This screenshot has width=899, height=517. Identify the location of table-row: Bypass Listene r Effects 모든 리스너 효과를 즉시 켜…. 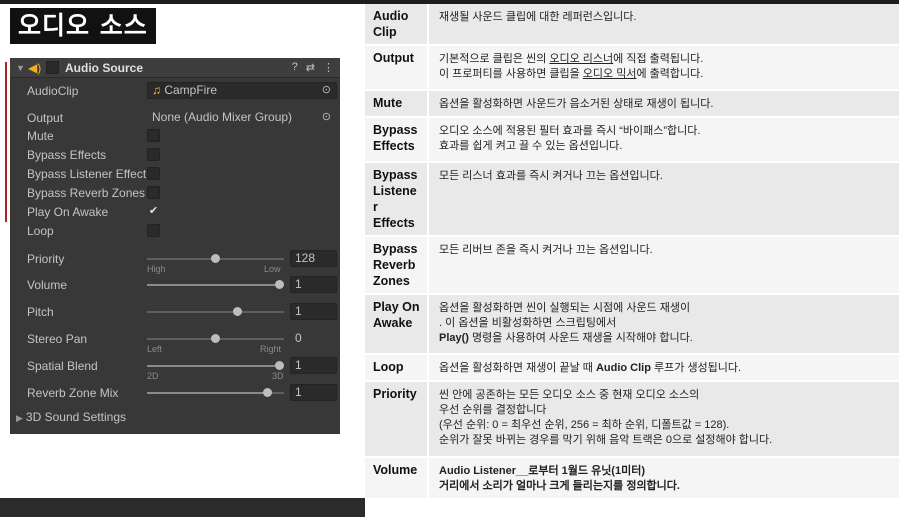
(632, 199).